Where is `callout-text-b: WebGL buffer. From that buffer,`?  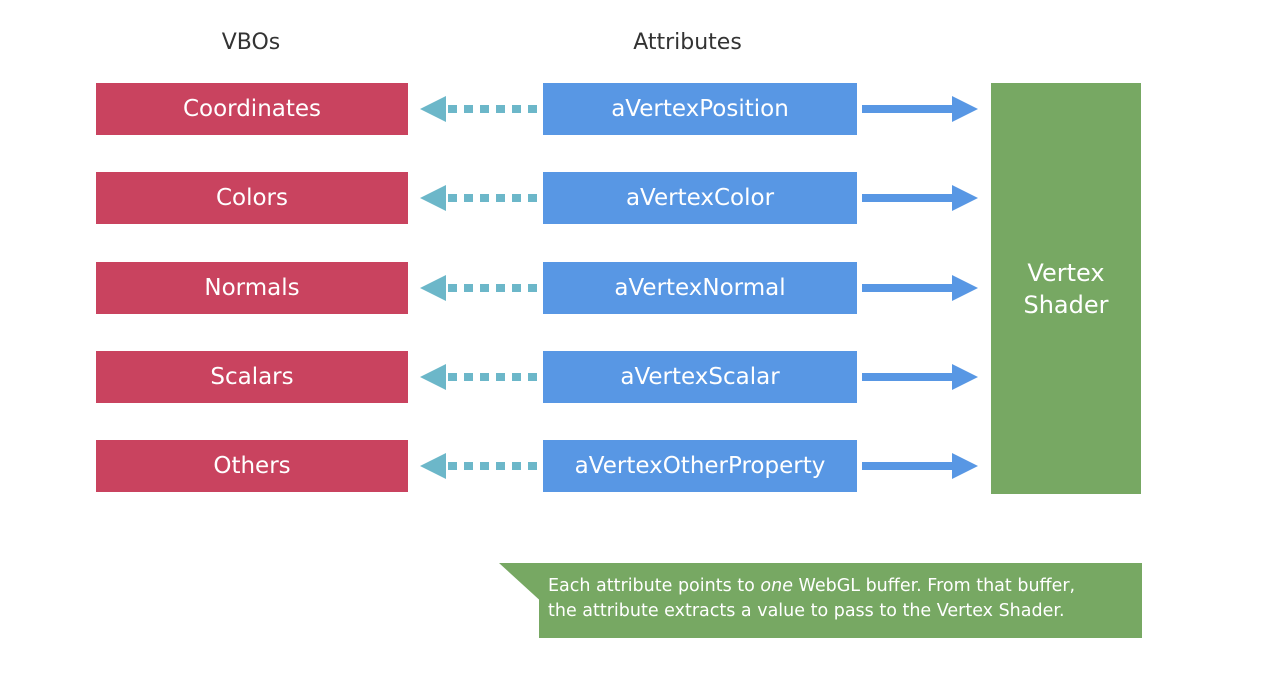 callout-text-b: WebGL buffer. From that buffer, is located at coordinates (934, 586).